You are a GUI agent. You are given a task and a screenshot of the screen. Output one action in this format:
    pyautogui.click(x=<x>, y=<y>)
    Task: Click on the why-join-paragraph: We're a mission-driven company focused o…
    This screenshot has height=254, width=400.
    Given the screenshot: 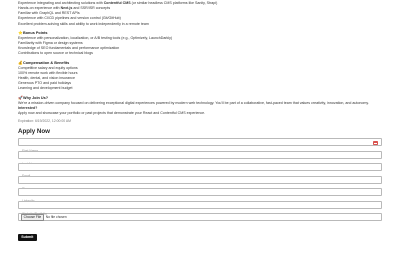 What is the action you would take?
    pyautogui.click(x=193, y=102)
    